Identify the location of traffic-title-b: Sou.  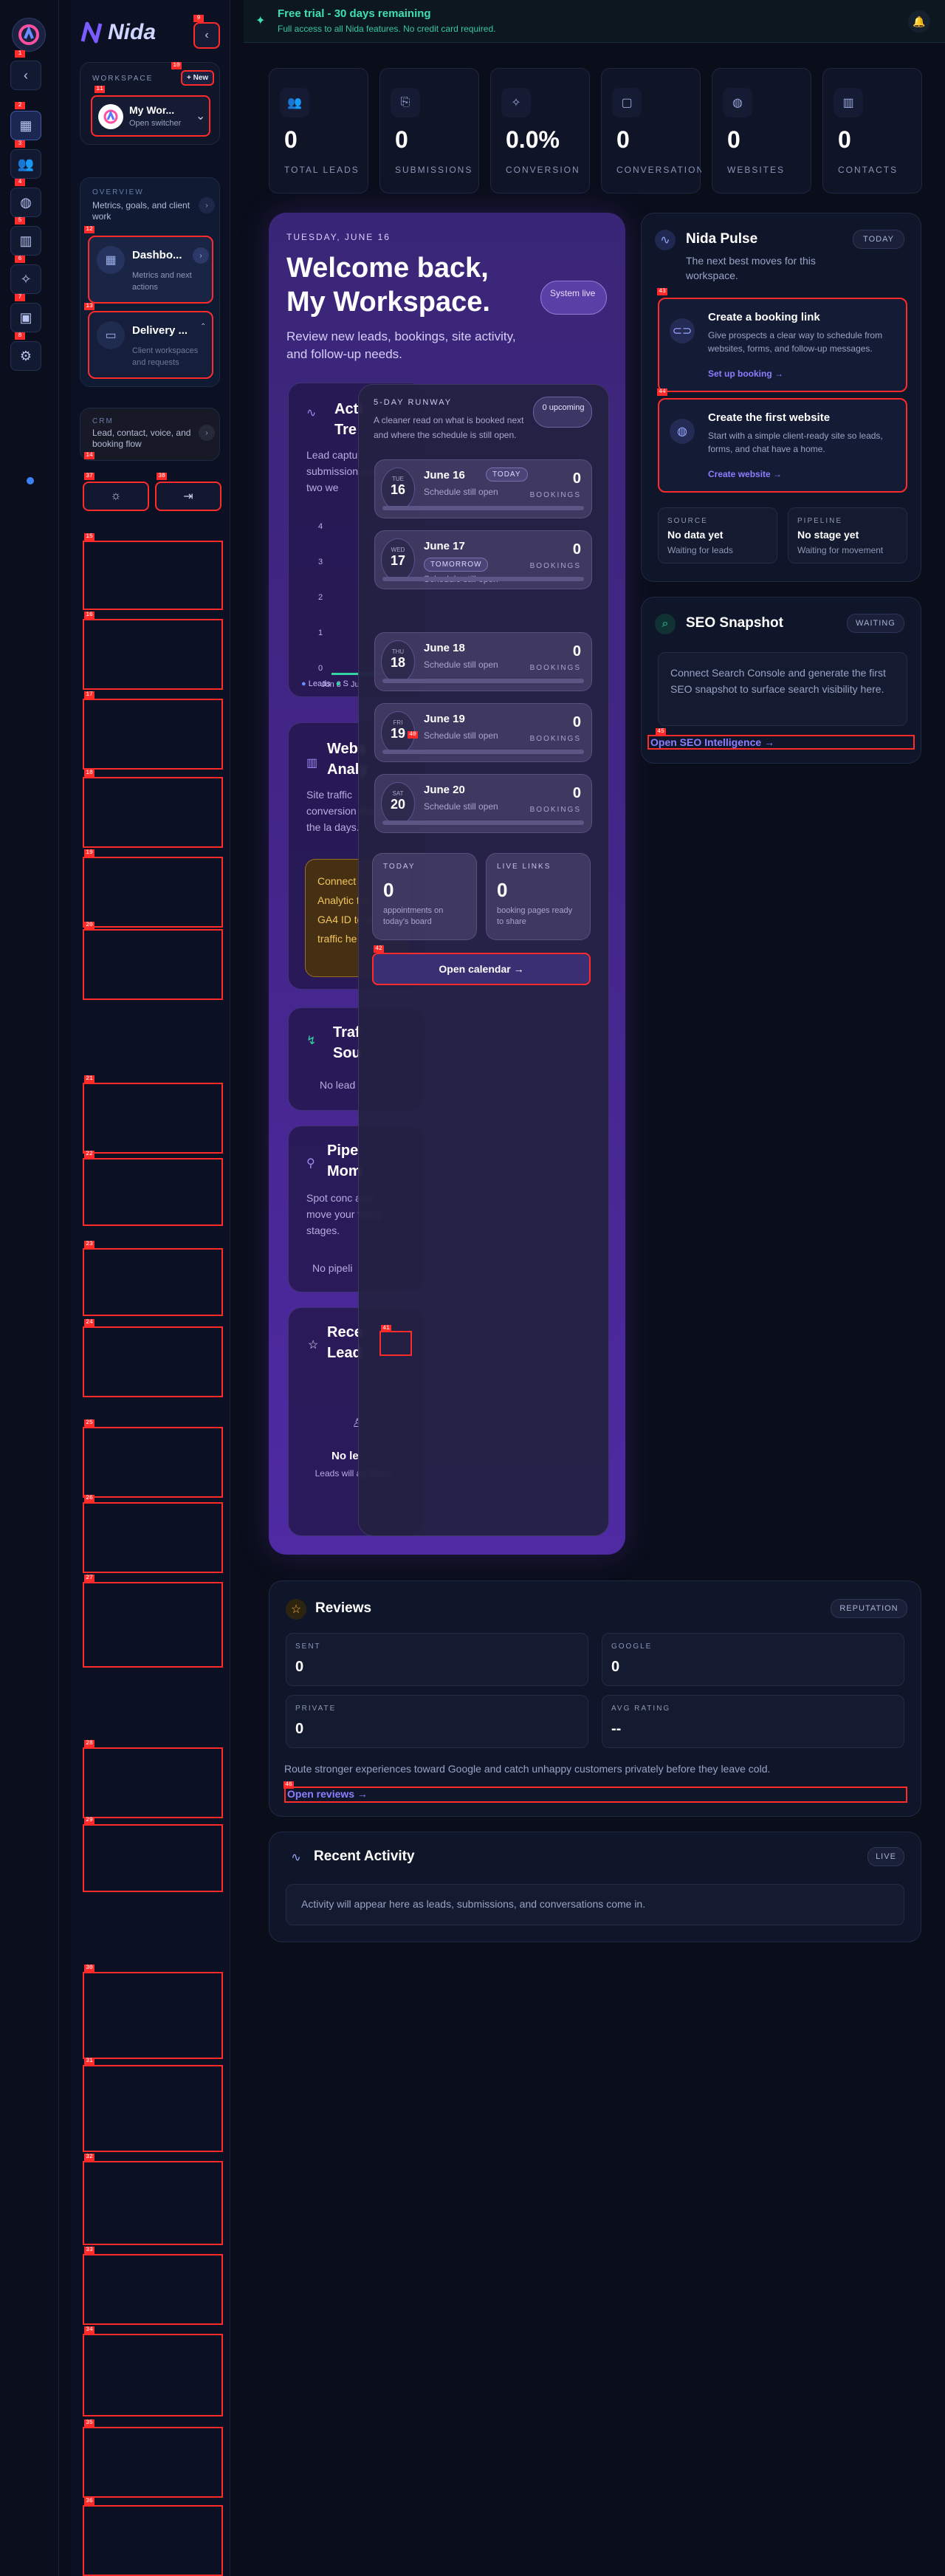
(347, 1053).